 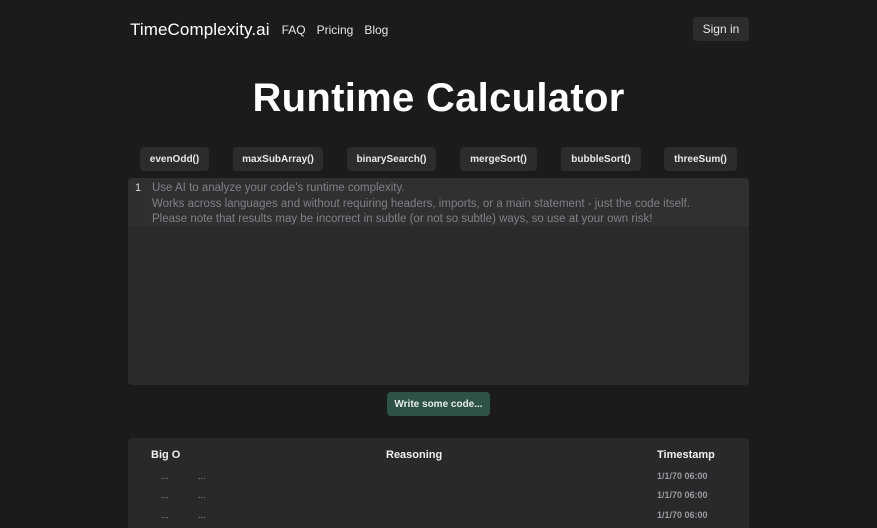 I want to click on brand-logo: TimeComplexity.ai, so click(x=200, y=30).